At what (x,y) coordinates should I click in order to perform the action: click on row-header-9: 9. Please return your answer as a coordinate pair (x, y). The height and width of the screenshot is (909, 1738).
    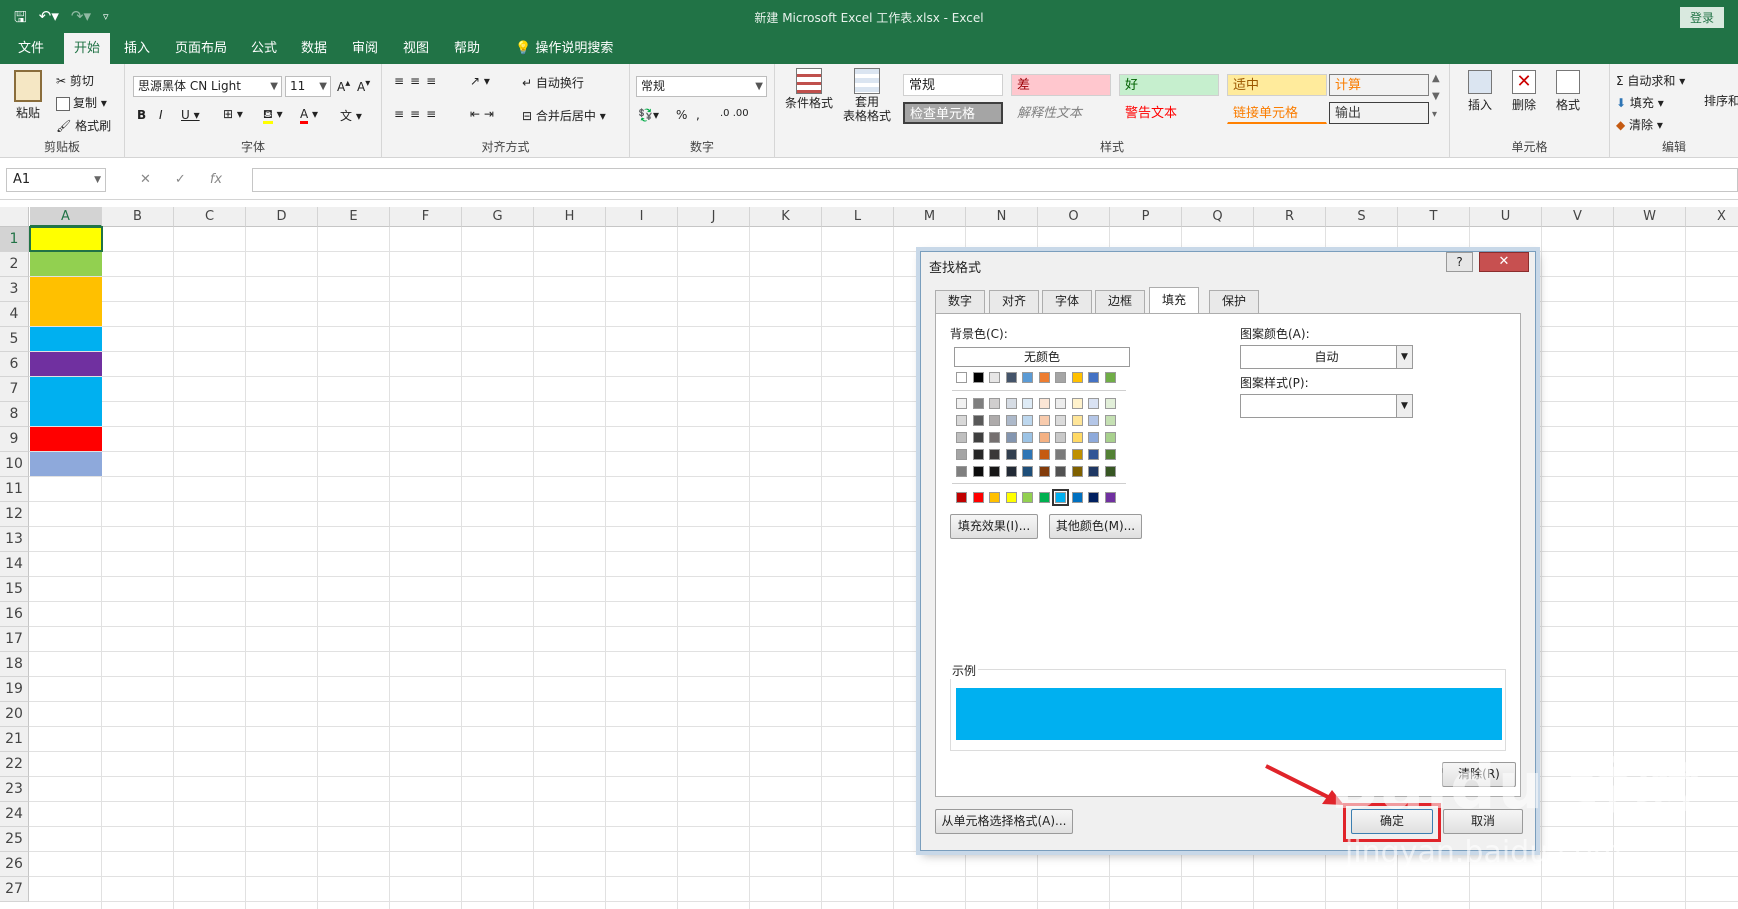
    Looking at the image, I should click on (14, 439).